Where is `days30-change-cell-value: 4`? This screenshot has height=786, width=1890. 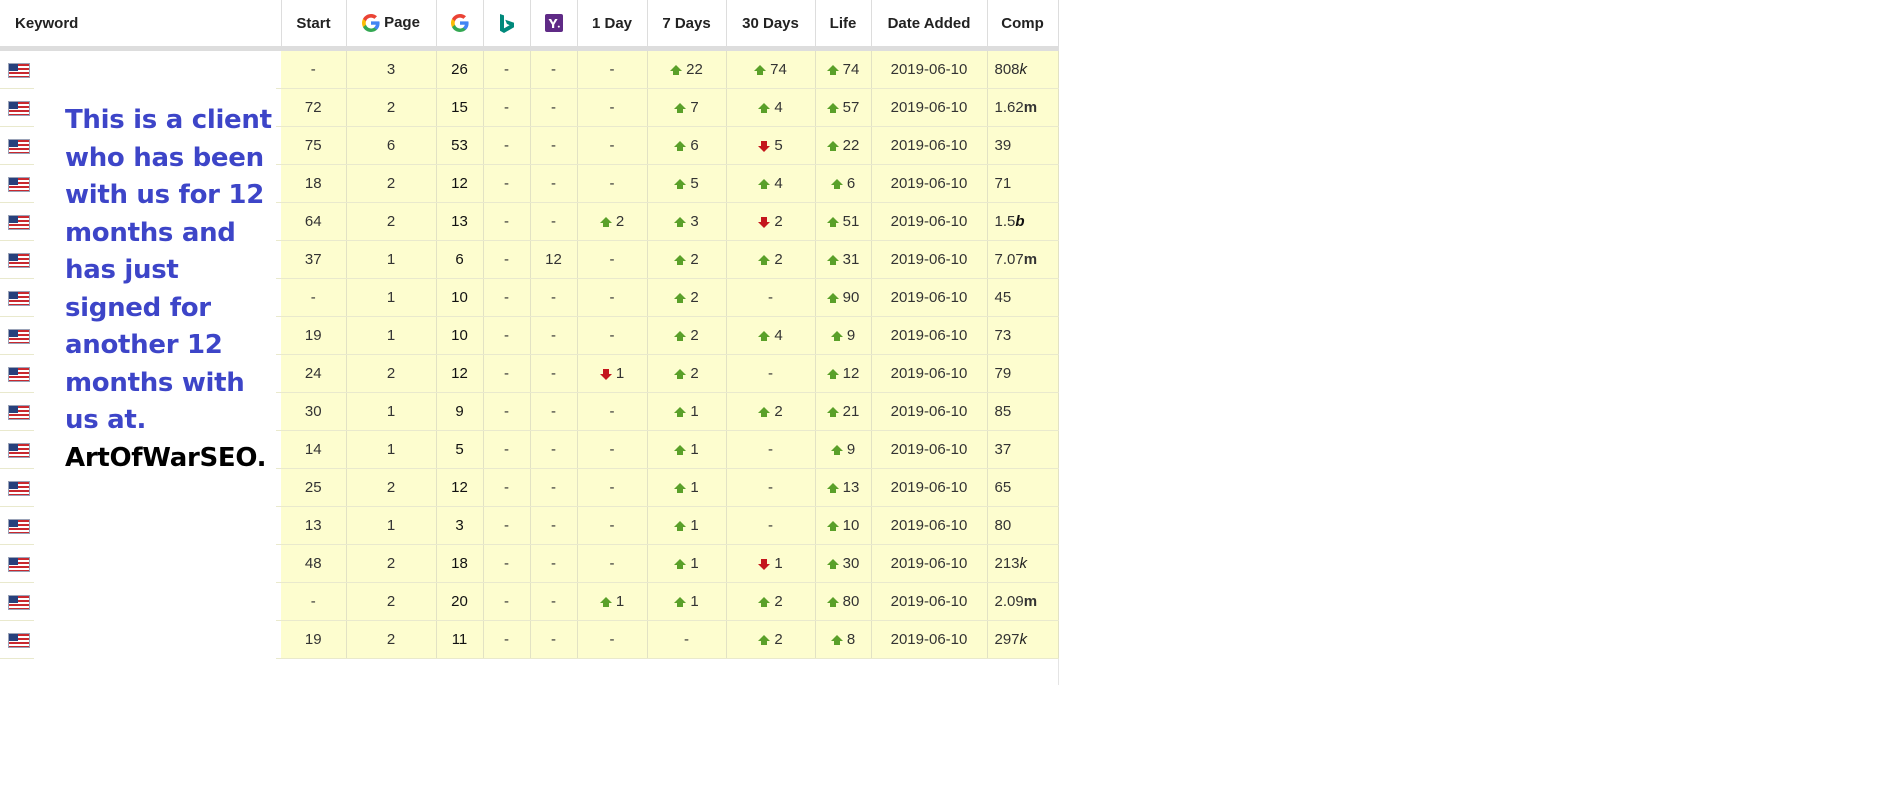
days30-change-cell-value: 4 is located at coordinates (778, 183).